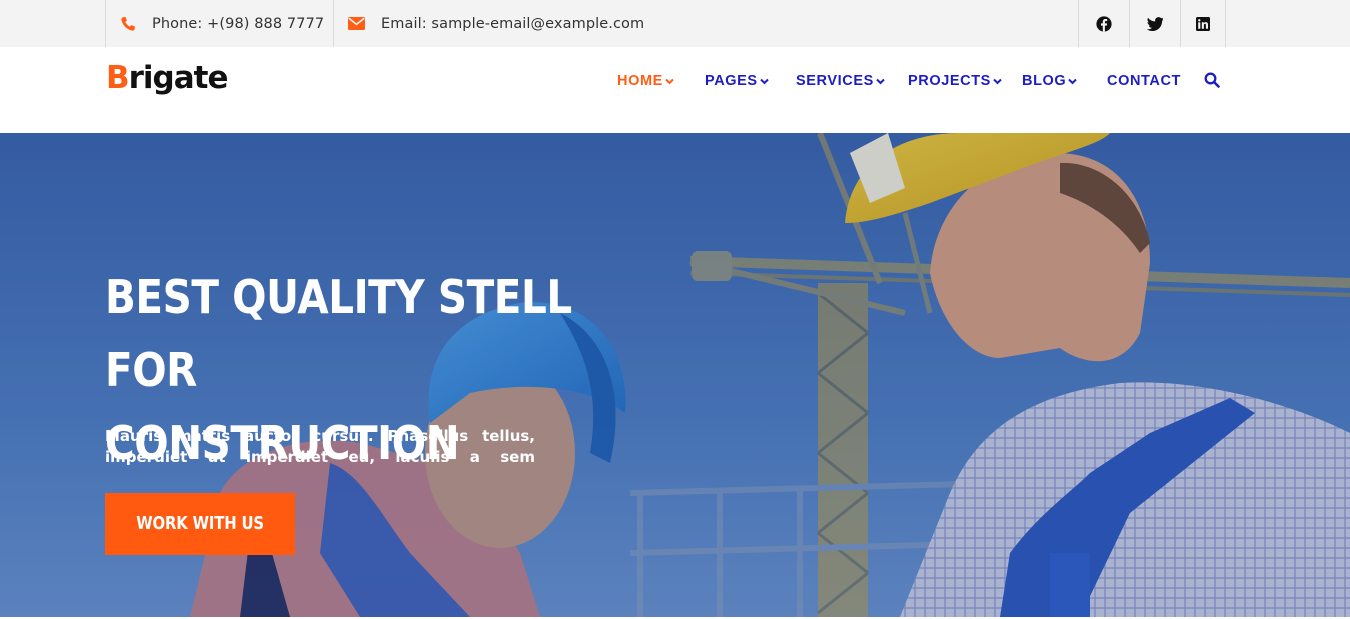 The image size is (1350, 619). I want to click on nav-label-projects: PROJECTS, so click(949, 81).